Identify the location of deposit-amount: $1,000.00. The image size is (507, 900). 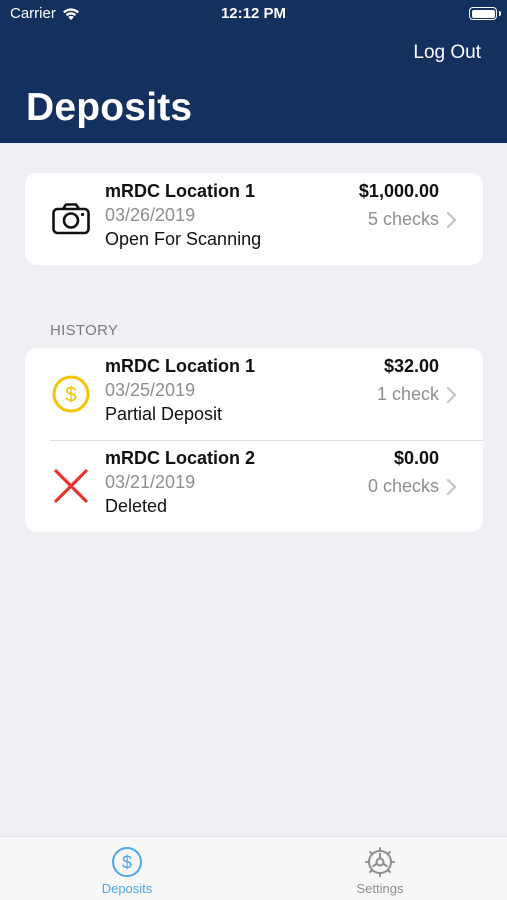
(398, 191).